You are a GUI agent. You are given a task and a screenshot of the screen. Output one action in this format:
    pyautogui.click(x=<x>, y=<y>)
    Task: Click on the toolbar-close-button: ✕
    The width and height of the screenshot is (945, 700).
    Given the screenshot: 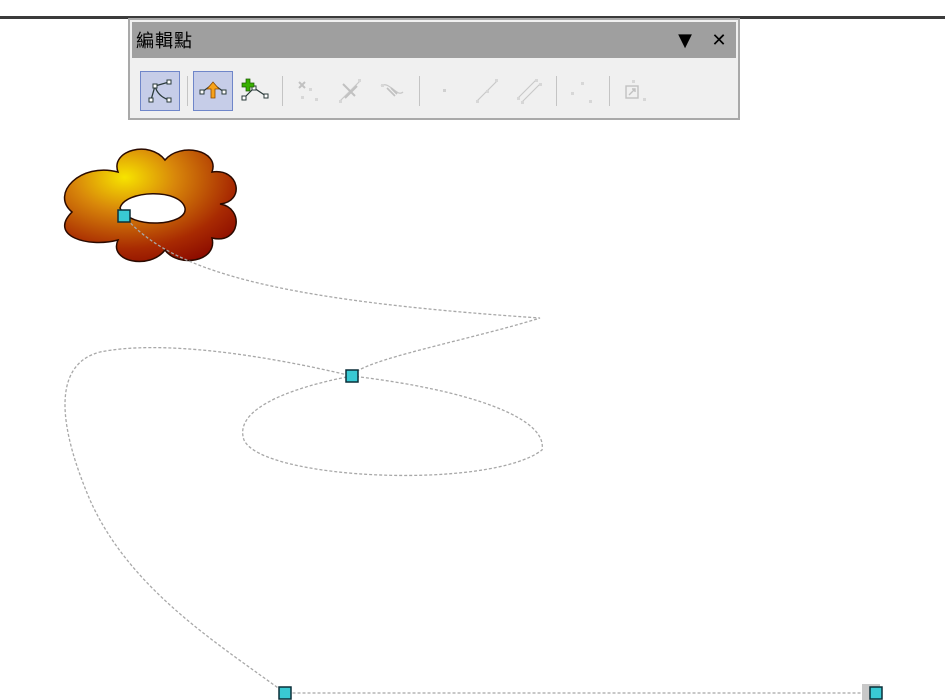 What is the action you would take?
    pyautogui.click(x=719, y=40)
    